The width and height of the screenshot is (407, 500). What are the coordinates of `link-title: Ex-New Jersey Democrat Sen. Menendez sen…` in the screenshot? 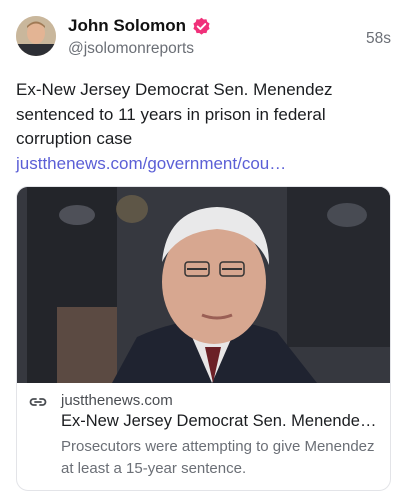 It's located at (222, 421).